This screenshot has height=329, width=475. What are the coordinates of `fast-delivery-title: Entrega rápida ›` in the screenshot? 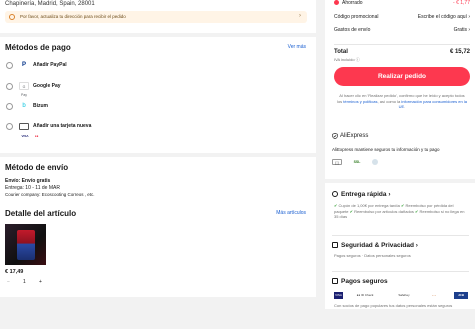 It's located at (361, 194).